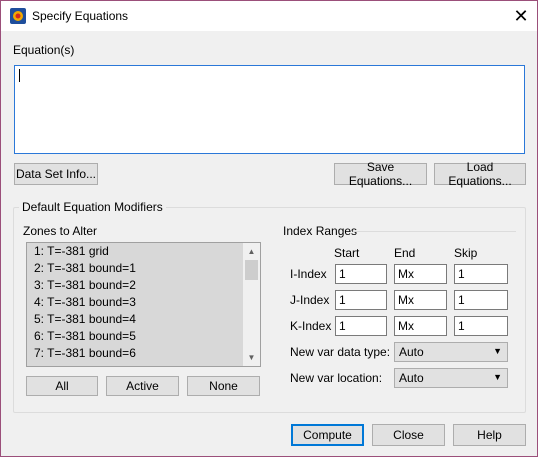 Image resolution: width=538 pixels, height=457 pixels. What do you see at coordinates (135, 285) in the screenshot?
I see `list-item: 3: T=-381 bound=2` at bounding box center [135, 285].